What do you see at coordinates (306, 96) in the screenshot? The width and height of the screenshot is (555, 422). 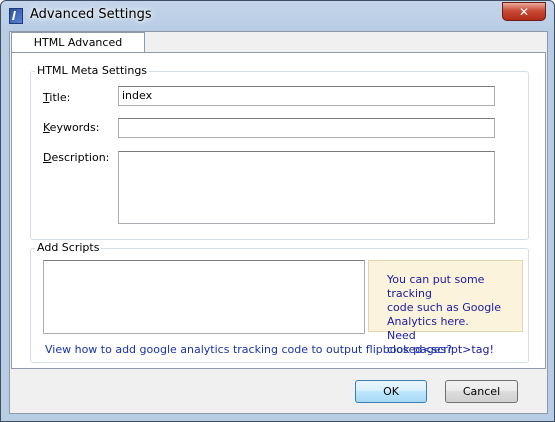 I see `title-input: index` at bounding box center [306, 96].